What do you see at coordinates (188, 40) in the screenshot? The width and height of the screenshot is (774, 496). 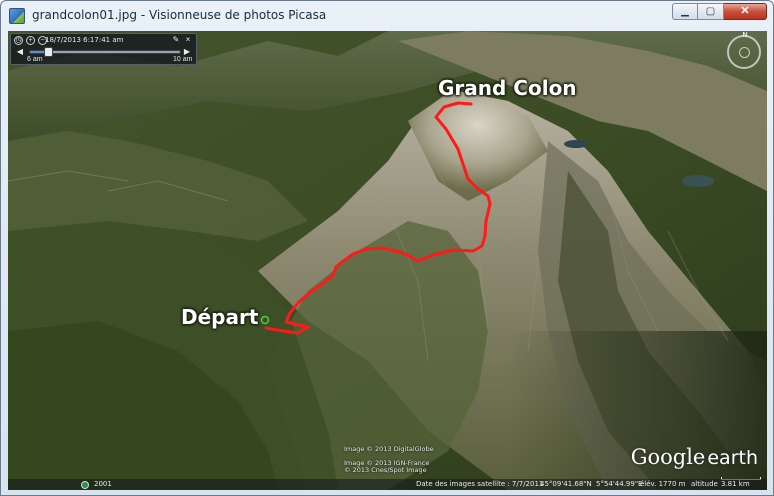 I see `close-small-icon: ×` at bounding box center [188, 40].